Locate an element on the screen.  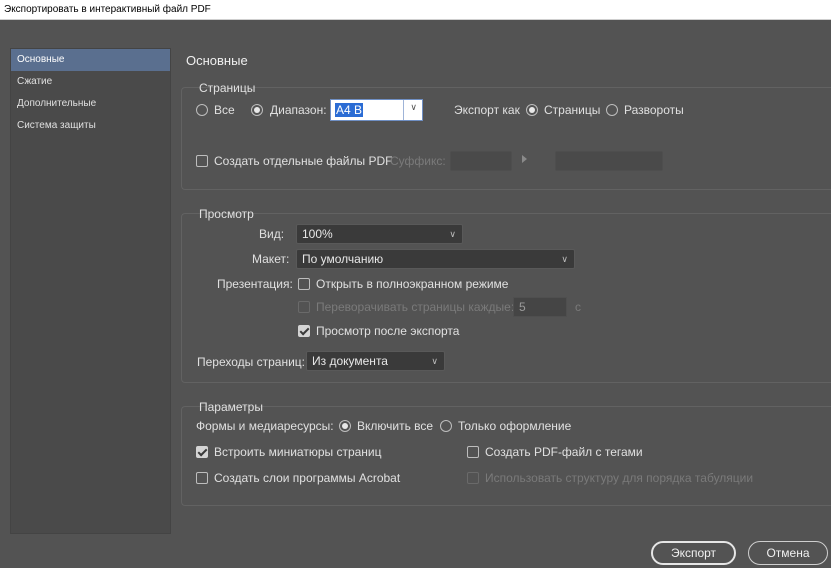
suffix-label: Суффикс: is located at coordinates (418, 161).